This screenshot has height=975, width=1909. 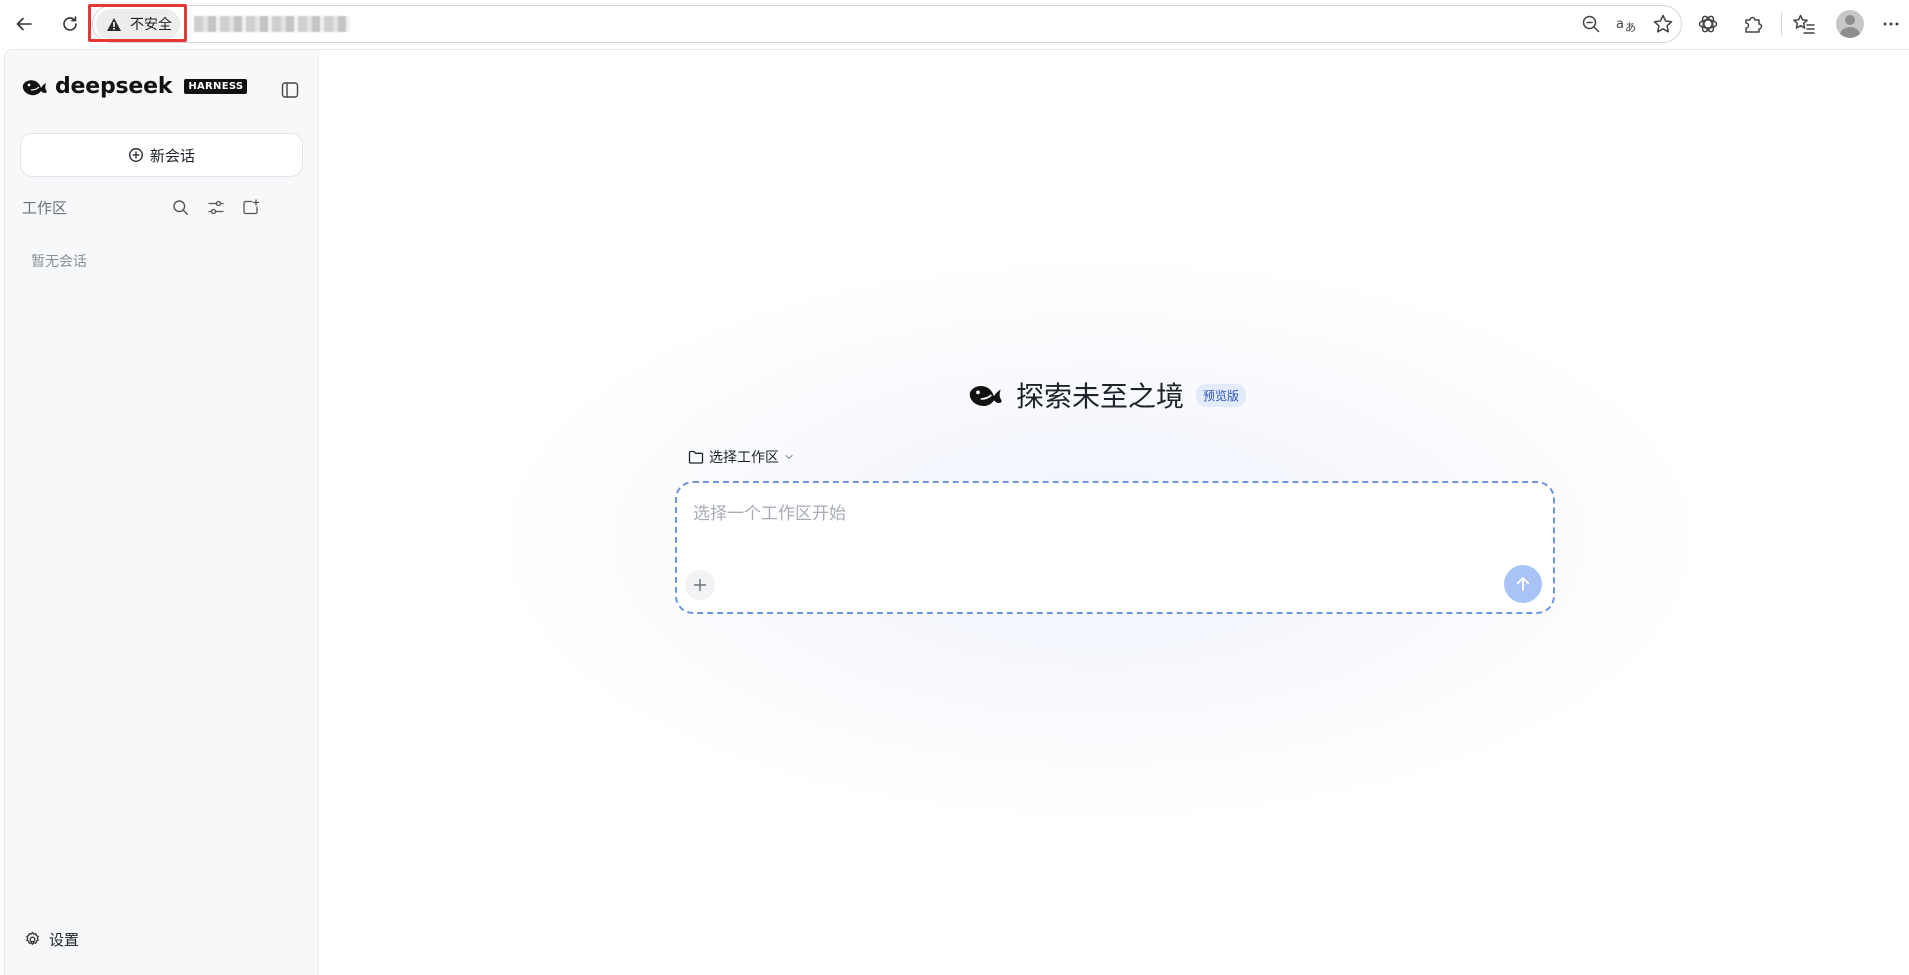 I want to click on svg-text: あ, so click(x=1630, y=27).